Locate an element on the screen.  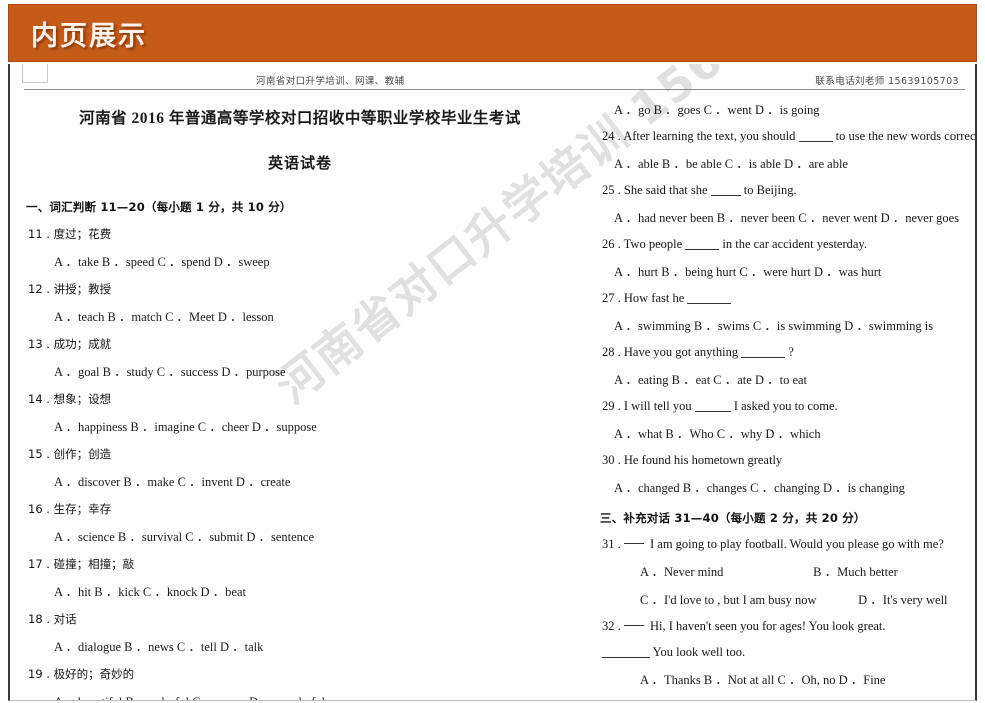
question-number: 26 . is located at coordinates (611, 244).